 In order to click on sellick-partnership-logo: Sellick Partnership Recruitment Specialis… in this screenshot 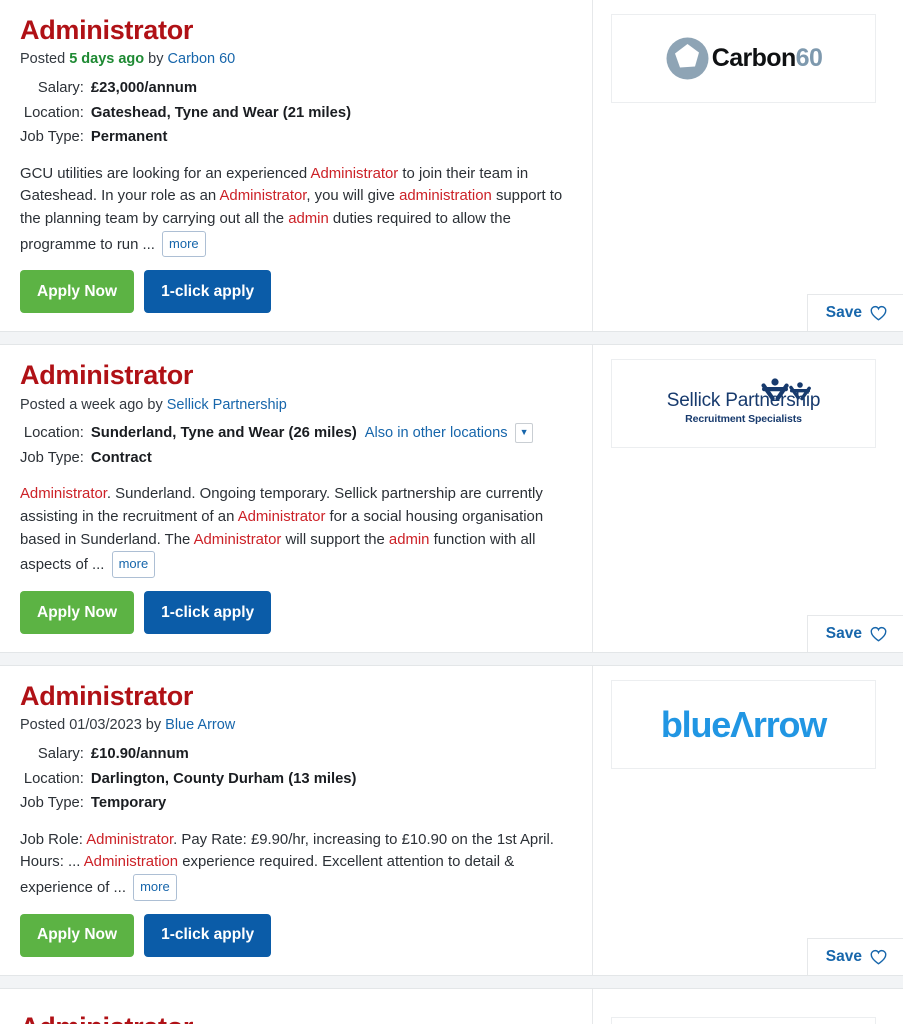, I will do `click(743, 404)`.